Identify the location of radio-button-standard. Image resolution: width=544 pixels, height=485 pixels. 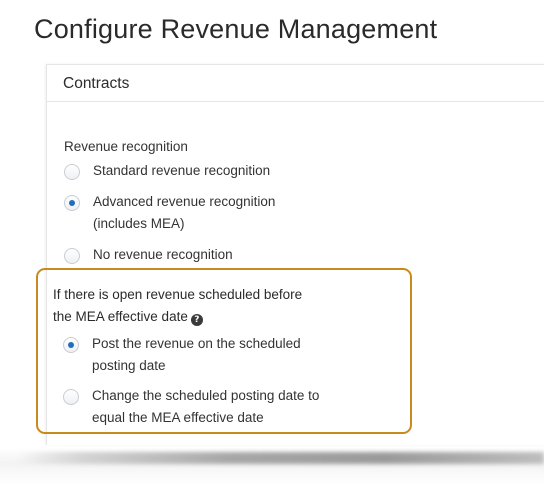
(72, 172).